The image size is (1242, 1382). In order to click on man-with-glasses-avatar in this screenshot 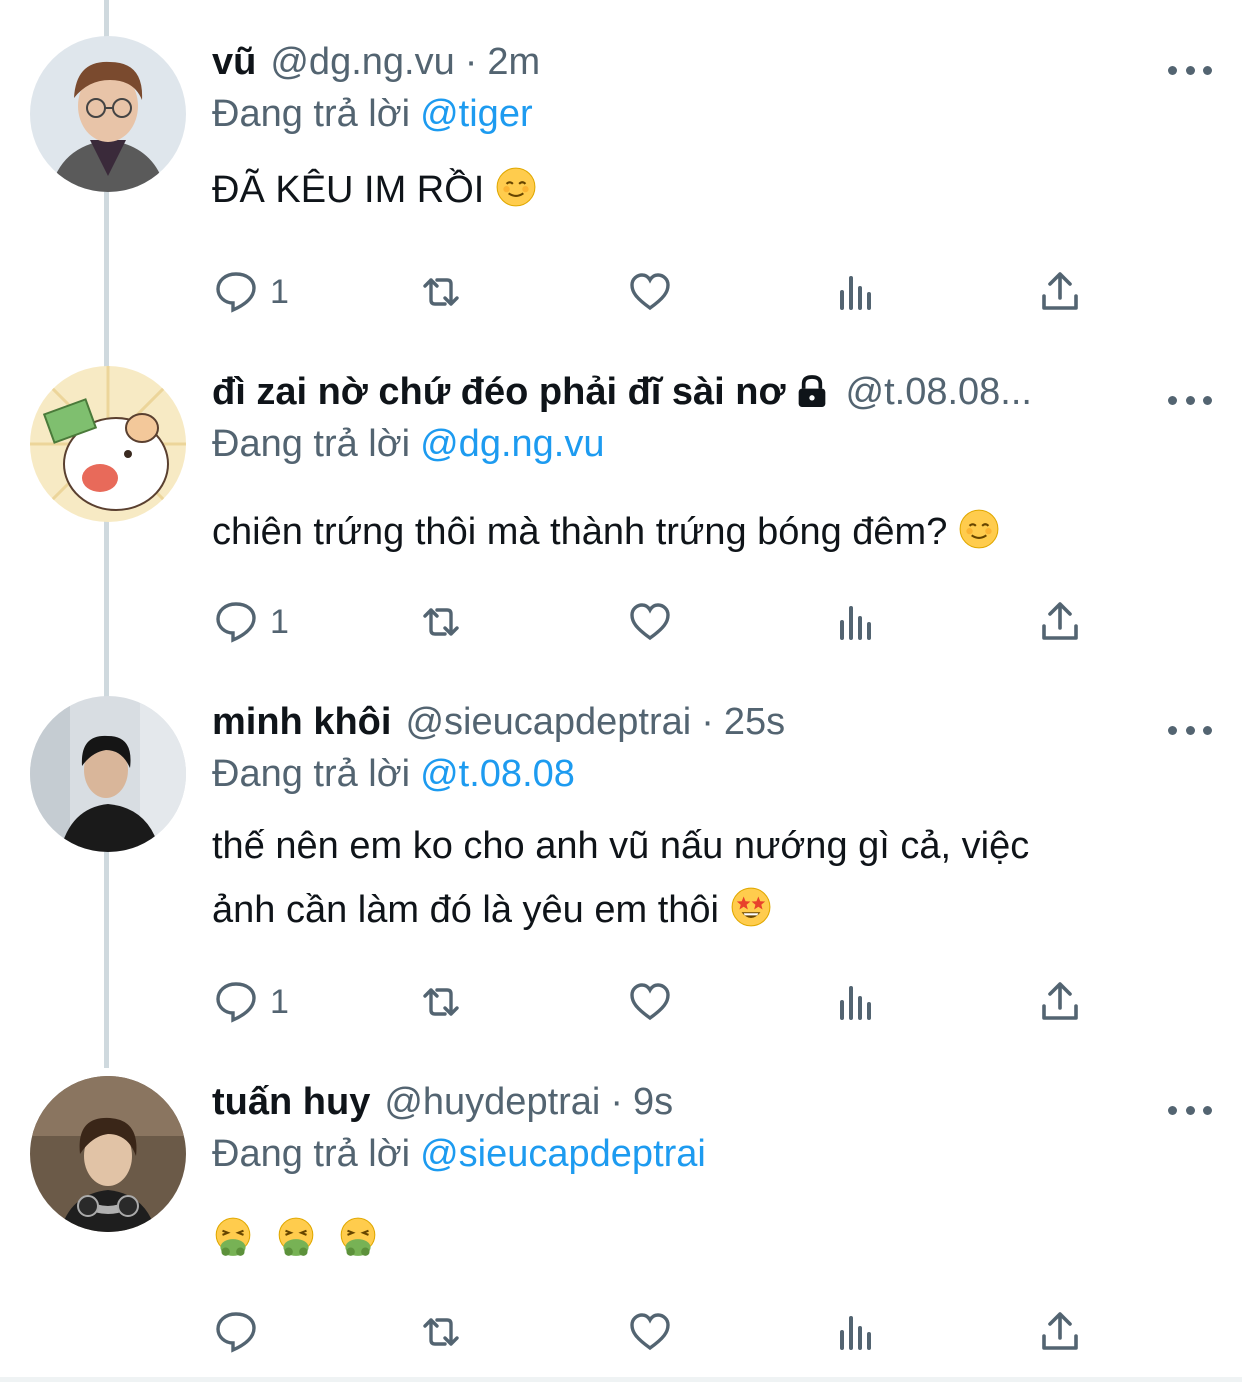, I will do `click(108, 114)`.